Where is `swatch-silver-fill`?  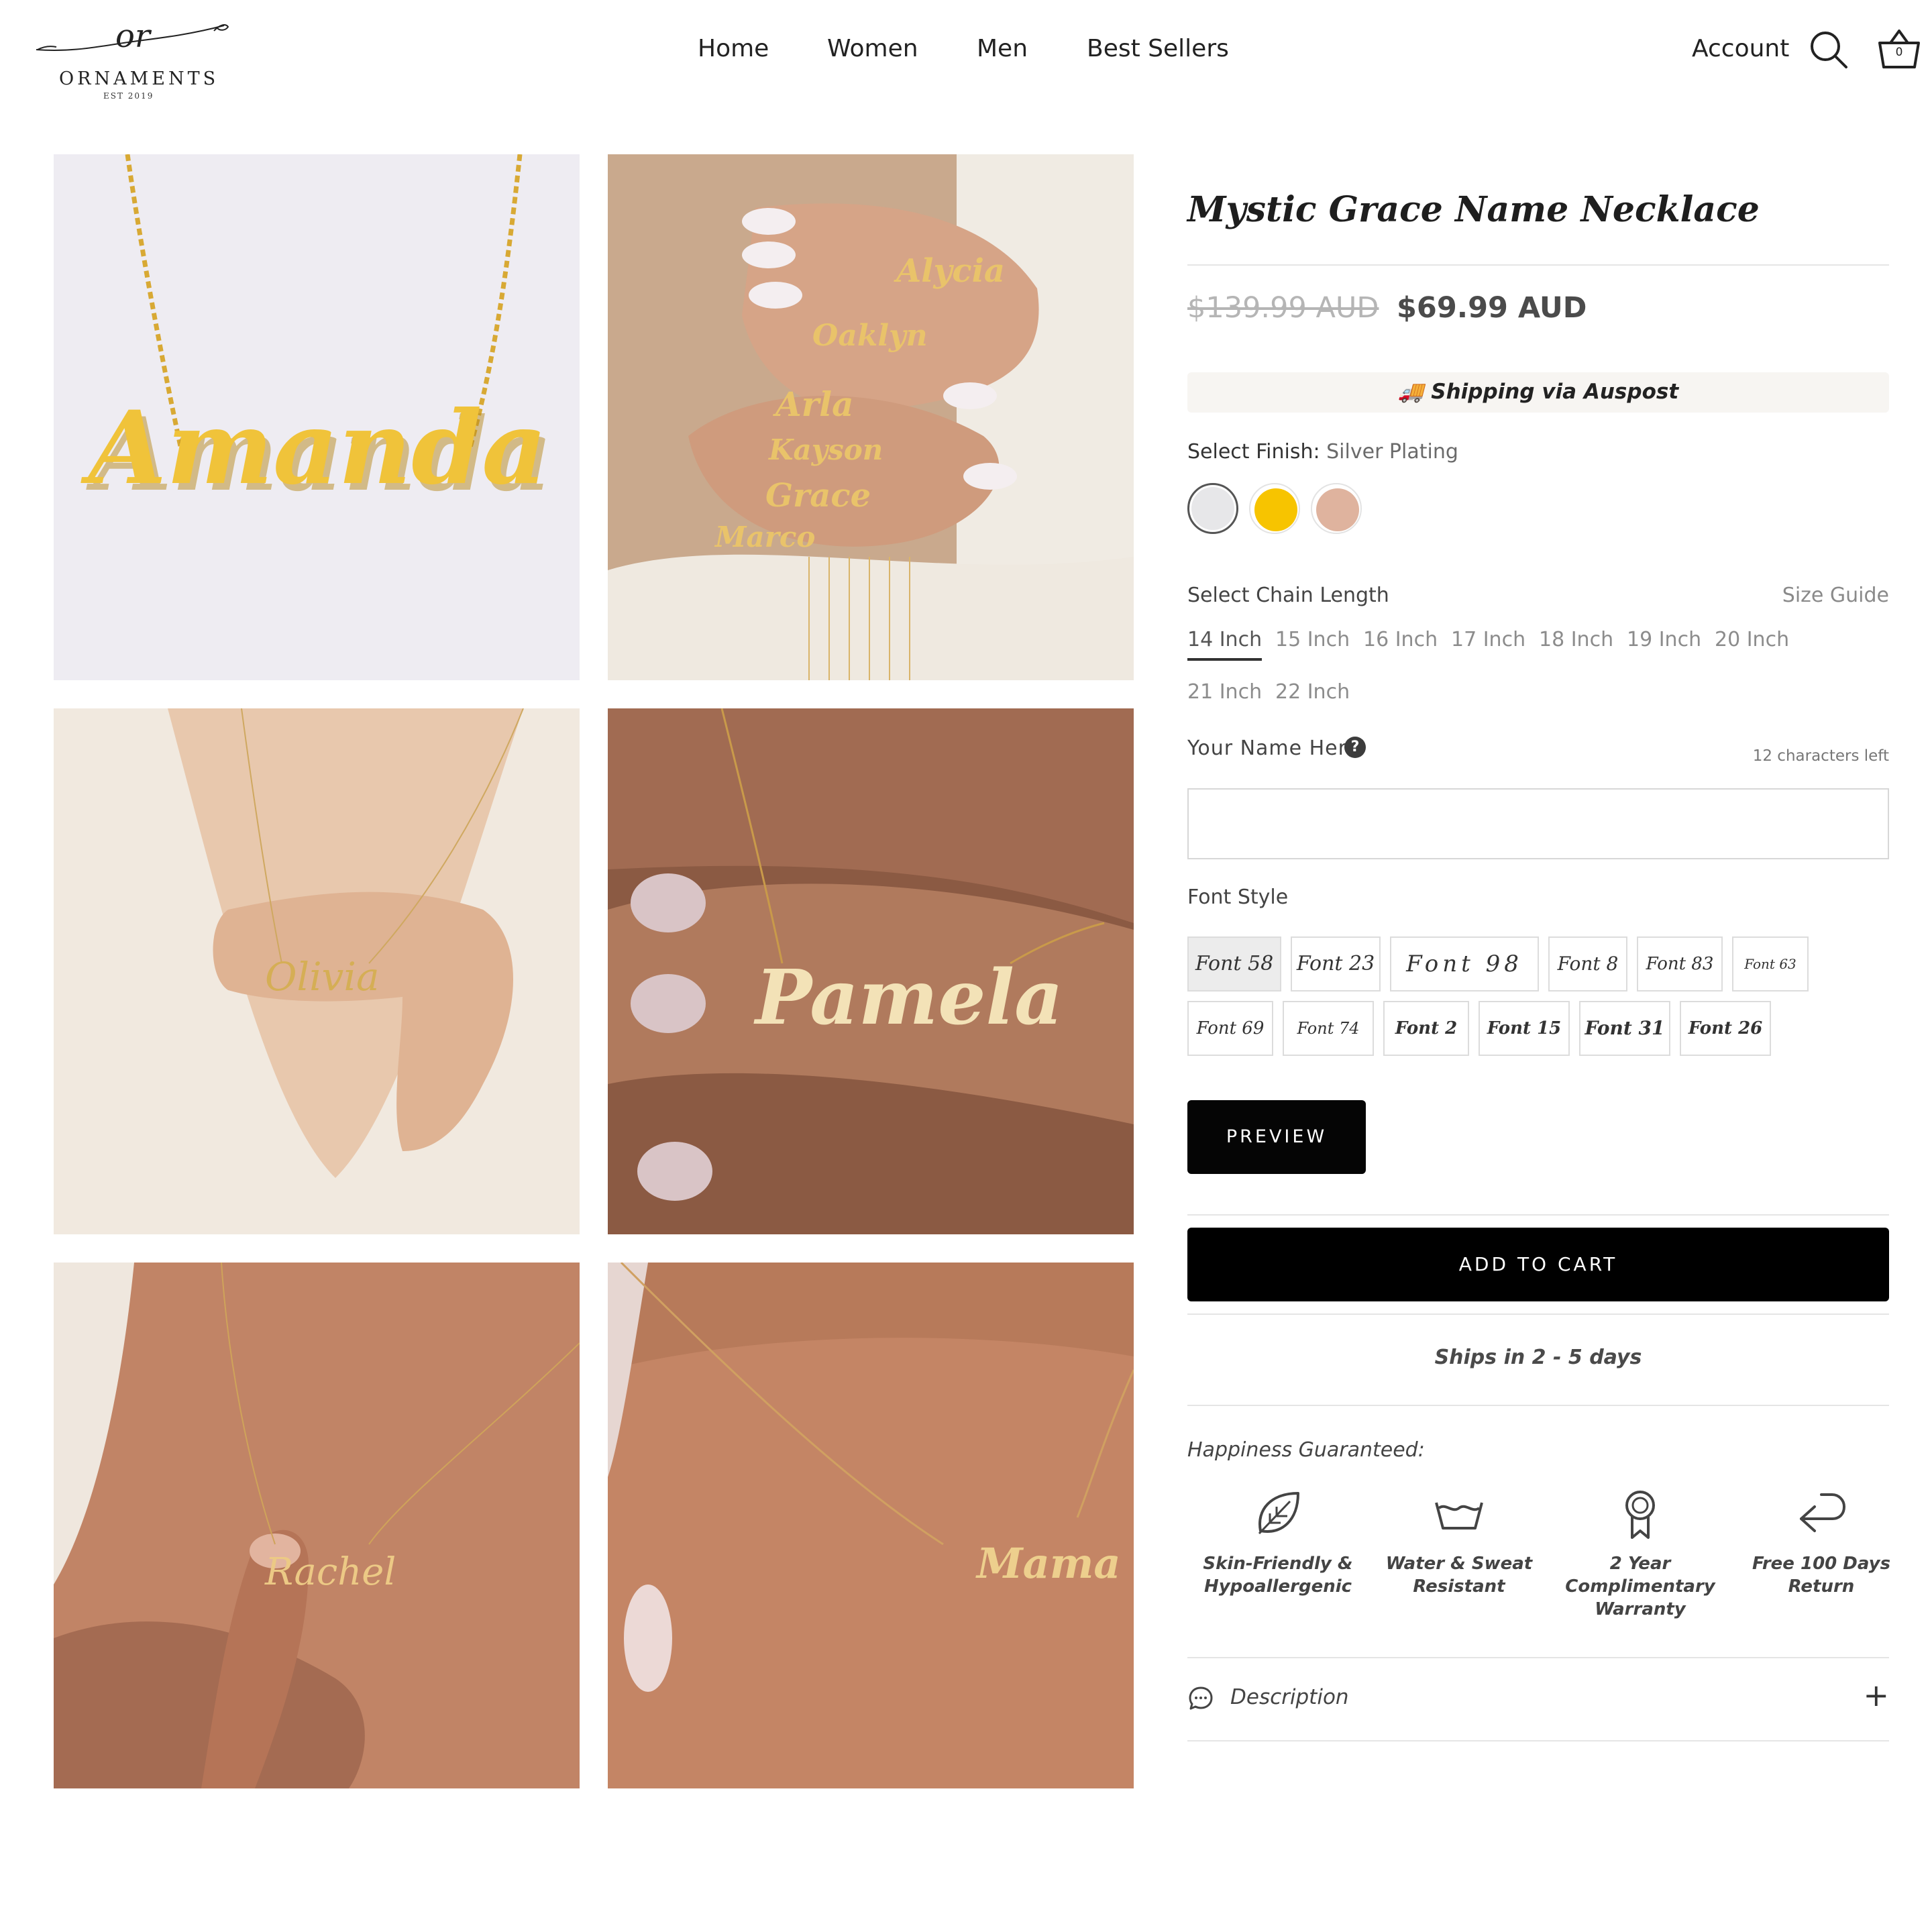
swatch-silver-fill is located at coordinates (1212, 508).